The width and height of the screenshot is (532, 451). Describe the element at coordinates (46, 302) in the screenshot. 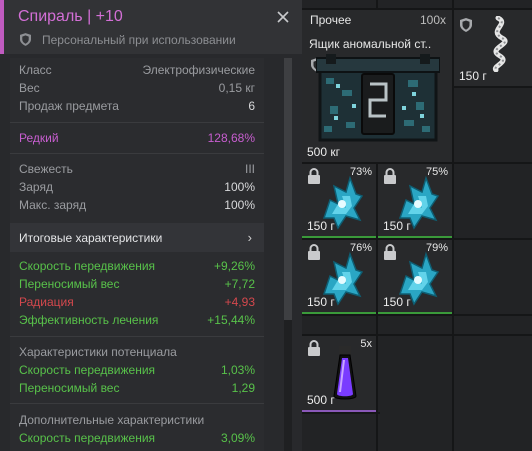

I see `stat-label: Радиация` at that location.